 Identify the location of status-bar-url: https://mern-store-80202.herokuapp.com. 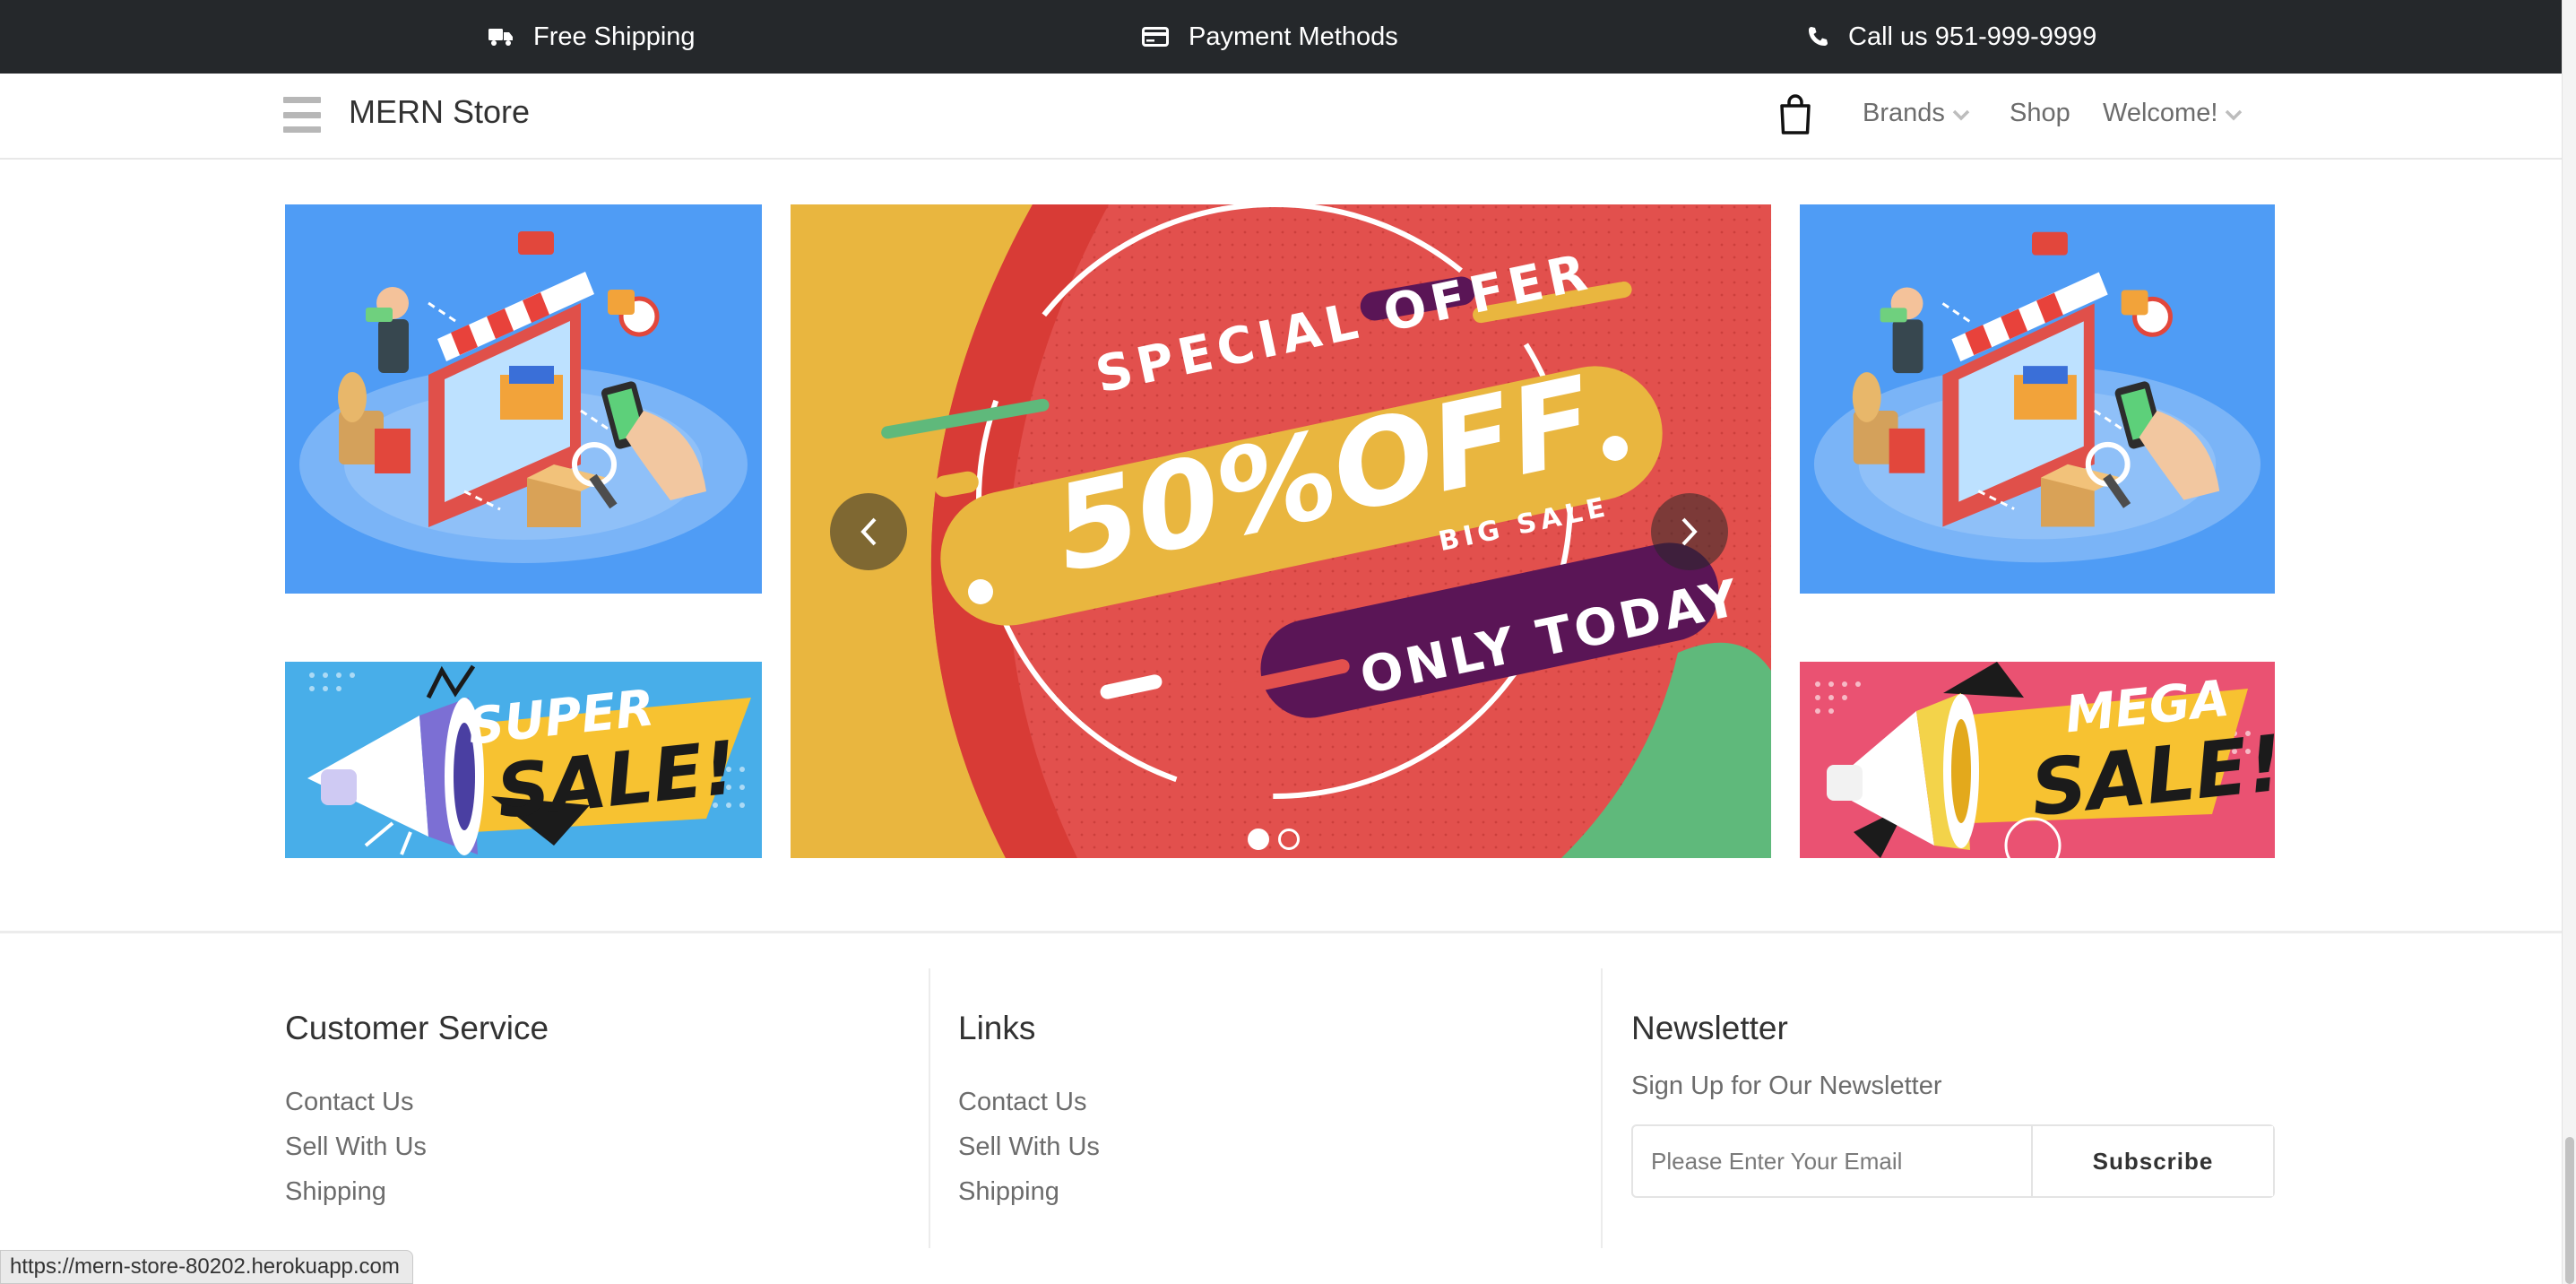
(206, 1267).